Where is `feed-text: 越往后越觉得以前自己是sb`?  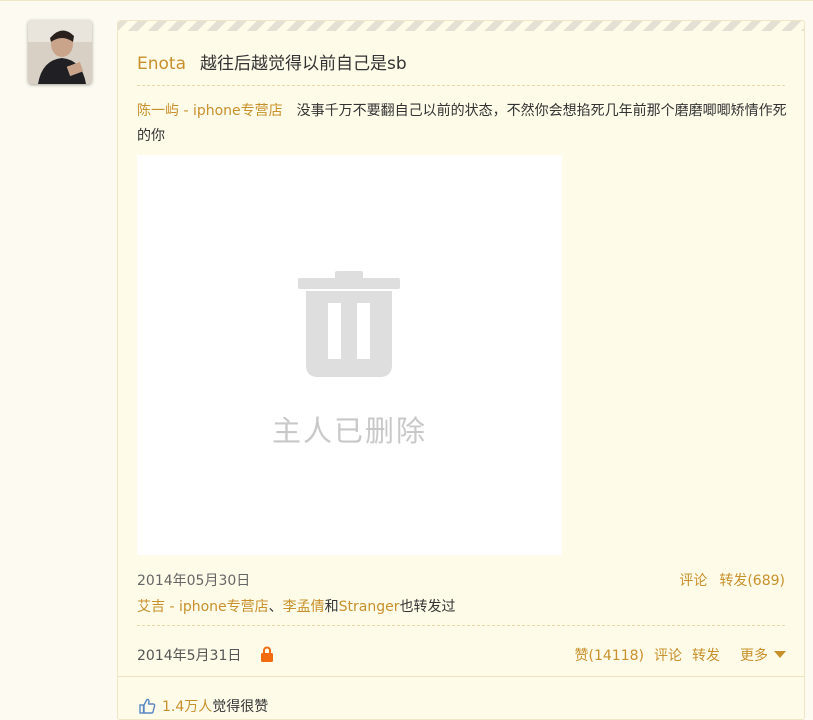
feed-text: 越往后越觉得以前自己是sb is located at coordinates (303, 64).